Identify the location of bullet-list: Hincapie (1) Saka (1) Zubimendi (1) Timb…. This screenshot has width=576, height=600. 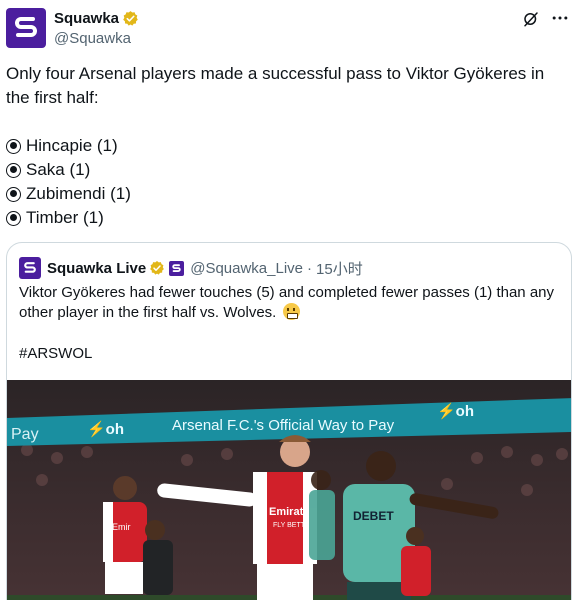
(68, 182).